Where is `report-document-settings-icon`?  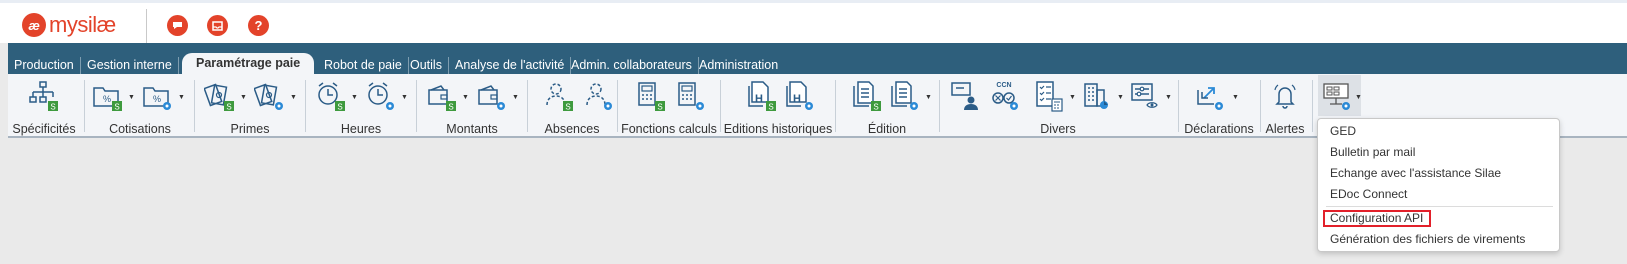 report-document-settings-icon is located at coordinates (904, 96).